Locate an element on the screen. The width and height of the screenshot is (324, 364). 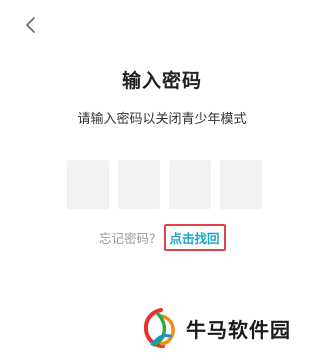
password-code-input is located at coordinates (164, 184).